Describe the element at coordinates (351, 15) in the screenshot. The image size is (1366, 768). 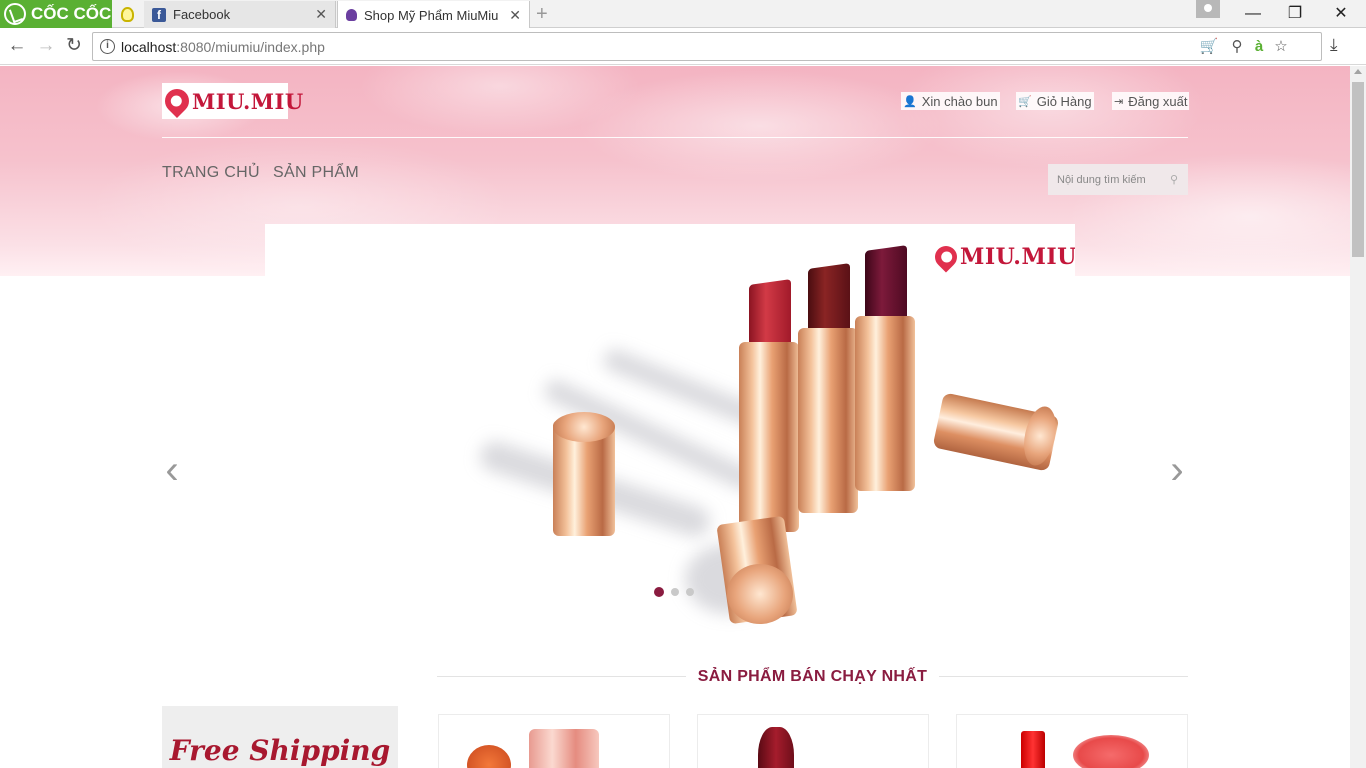
I see `site-favicon-icon` at that location.